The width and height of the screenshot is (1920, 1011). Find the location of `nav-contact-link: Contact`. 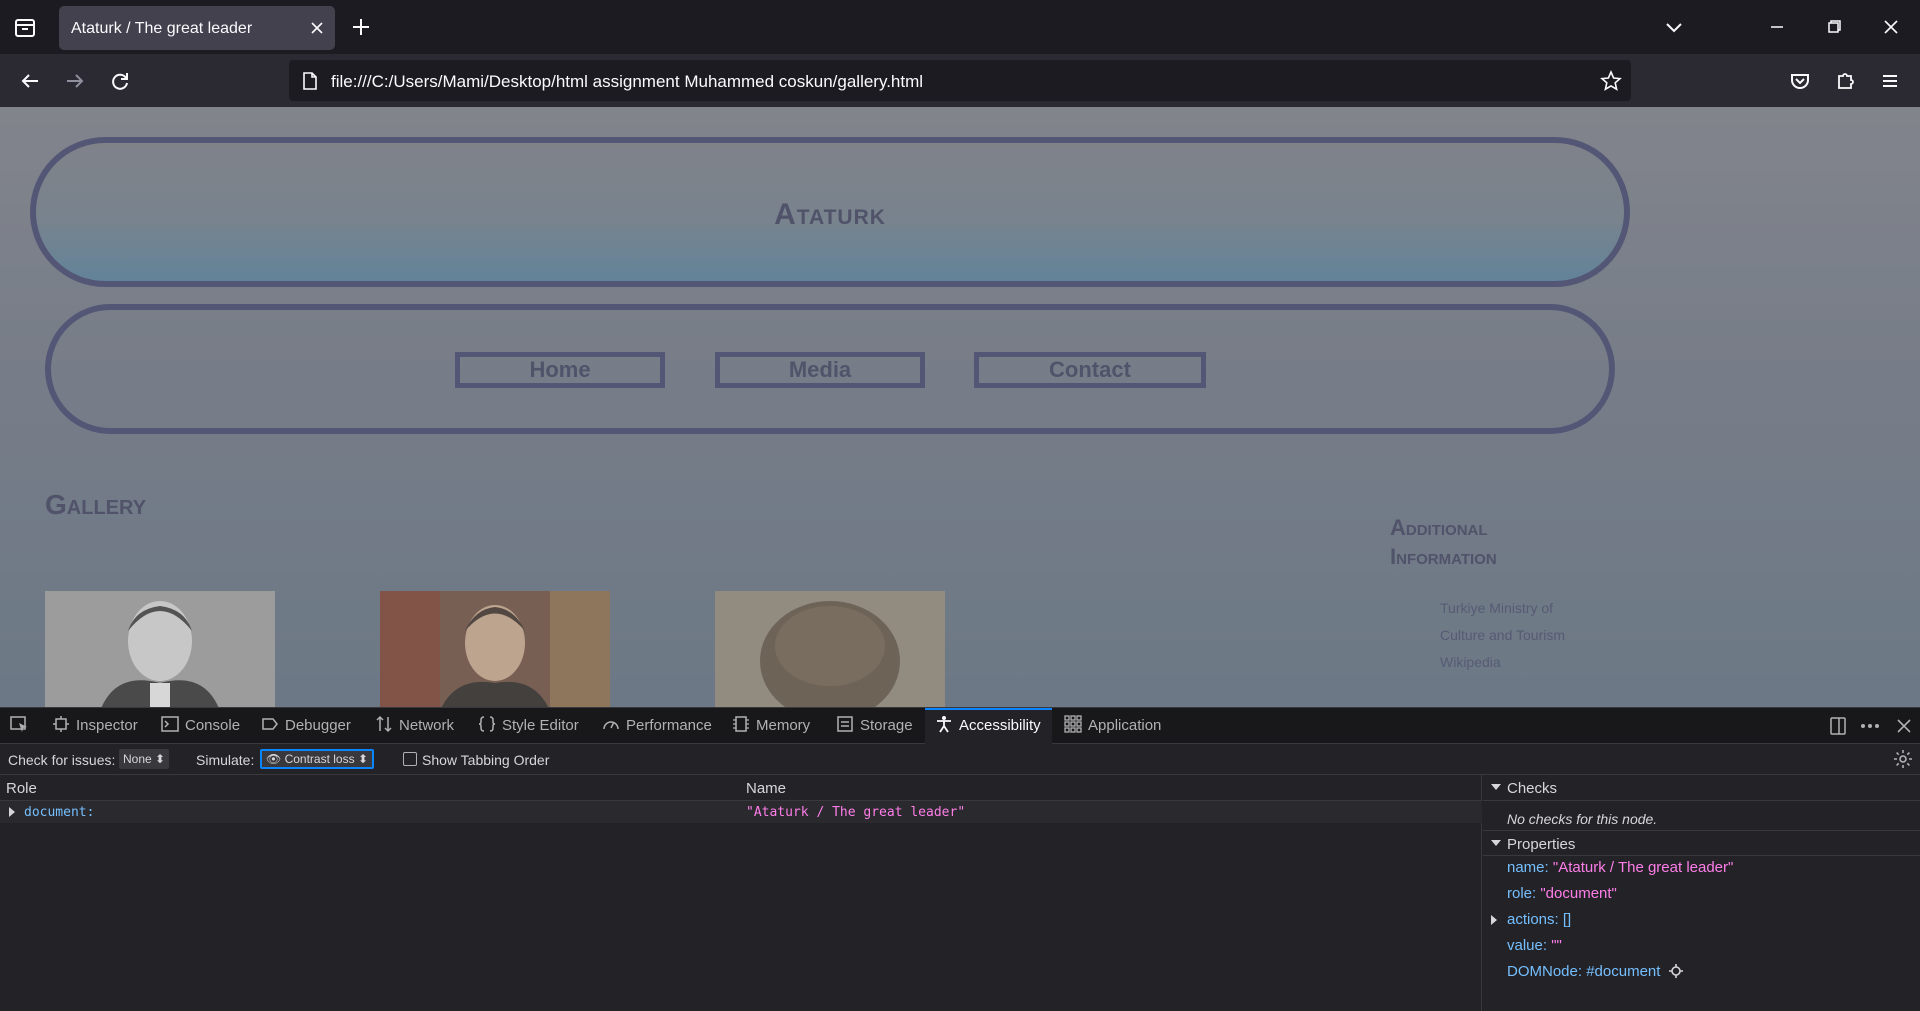

nav-contact-link: Contact is located at coordinates (1090, 370).